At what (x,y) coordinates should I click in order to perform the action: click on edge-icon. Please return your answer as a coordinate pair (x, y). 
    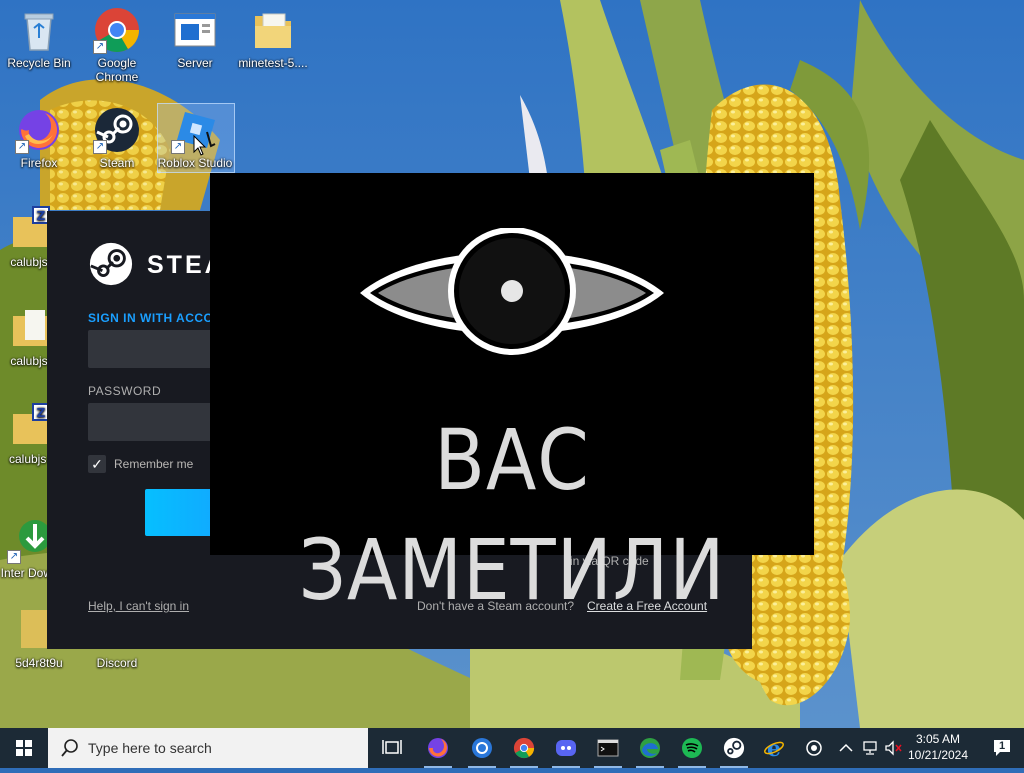
    Looking at the image, I should click on (650, 748).